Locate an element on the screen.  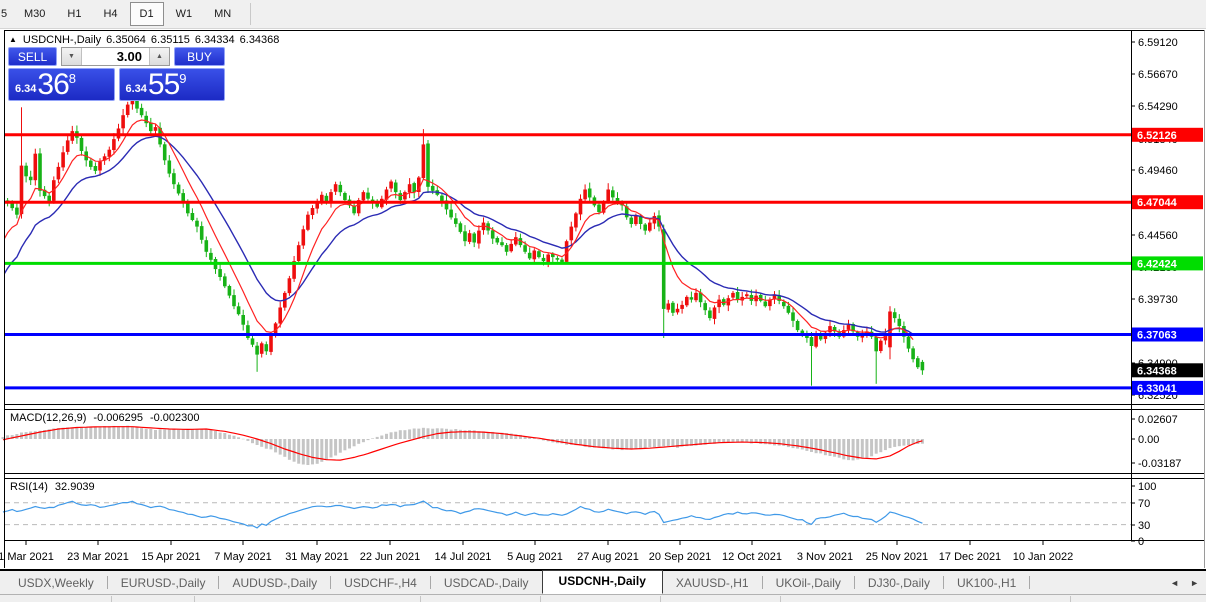
tab-separator is located at coordinates (1030, 582).